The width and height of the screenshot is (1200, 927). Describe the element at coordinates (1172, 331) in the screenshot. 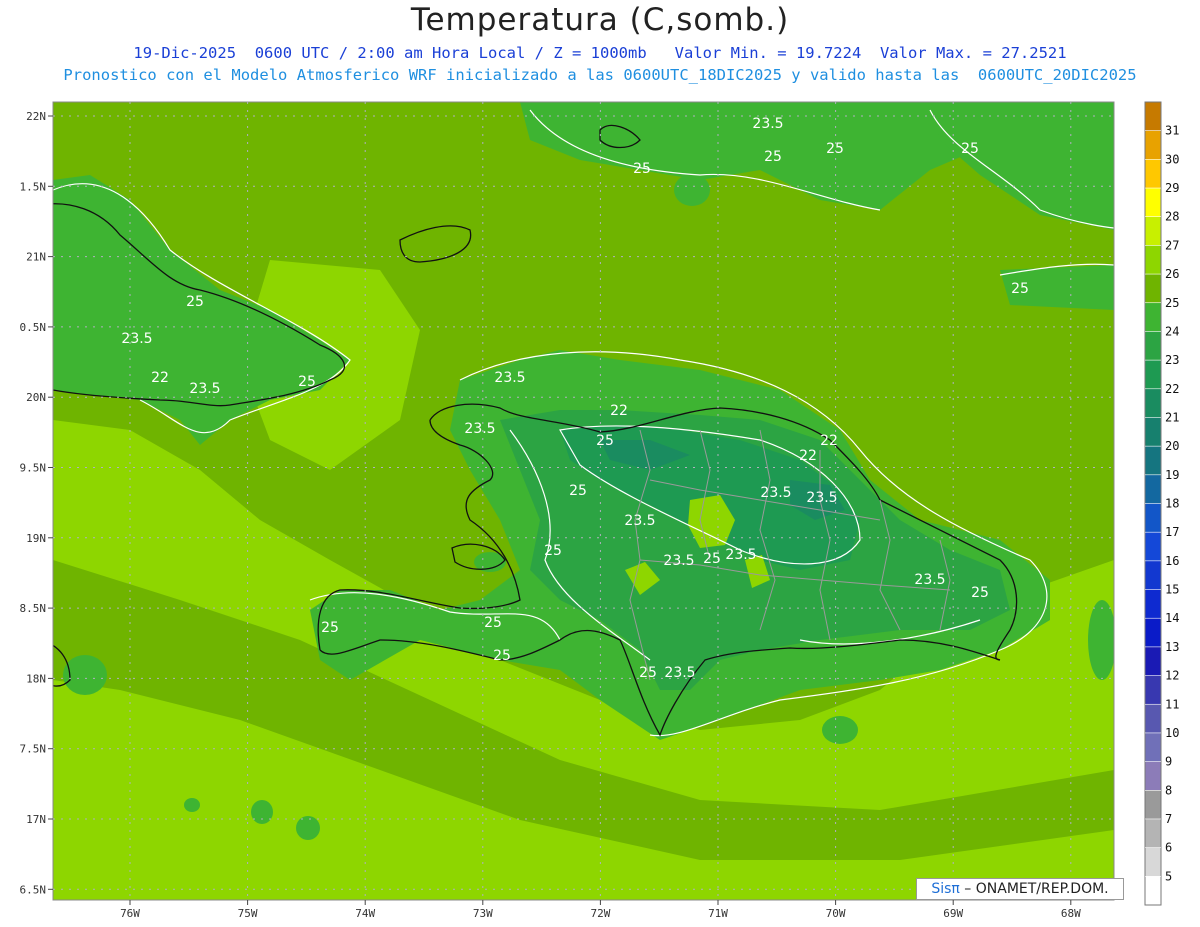

I see `colorbar-label: 24` at that location.